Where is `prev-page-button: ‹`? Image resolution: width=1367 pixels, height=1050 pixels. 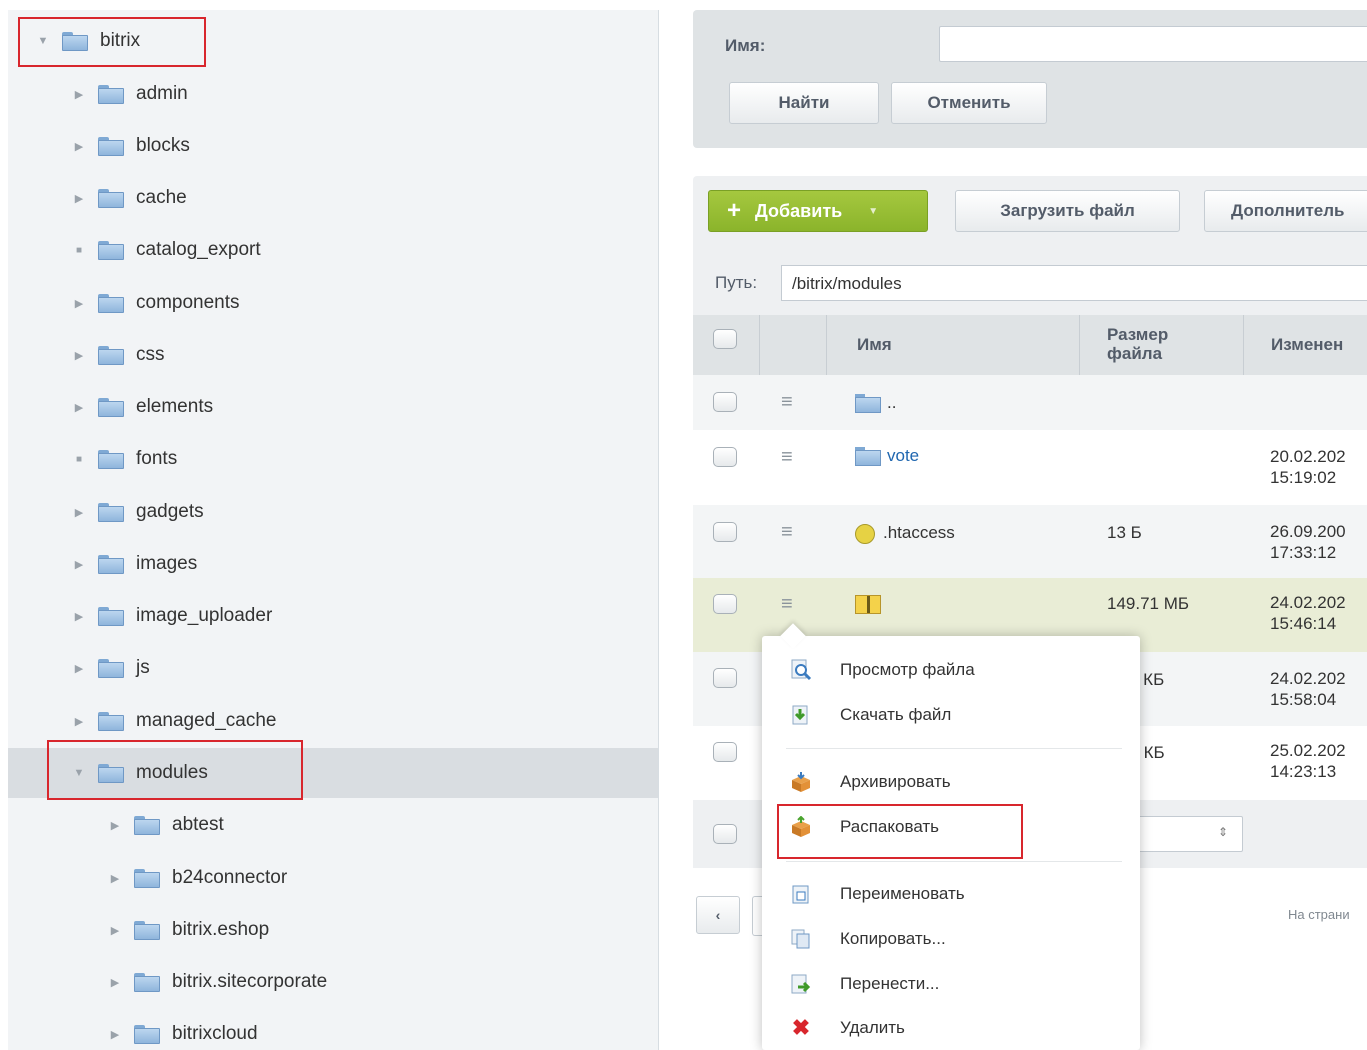
prev-page-button: ‹ is located at coordinates (718, 915).